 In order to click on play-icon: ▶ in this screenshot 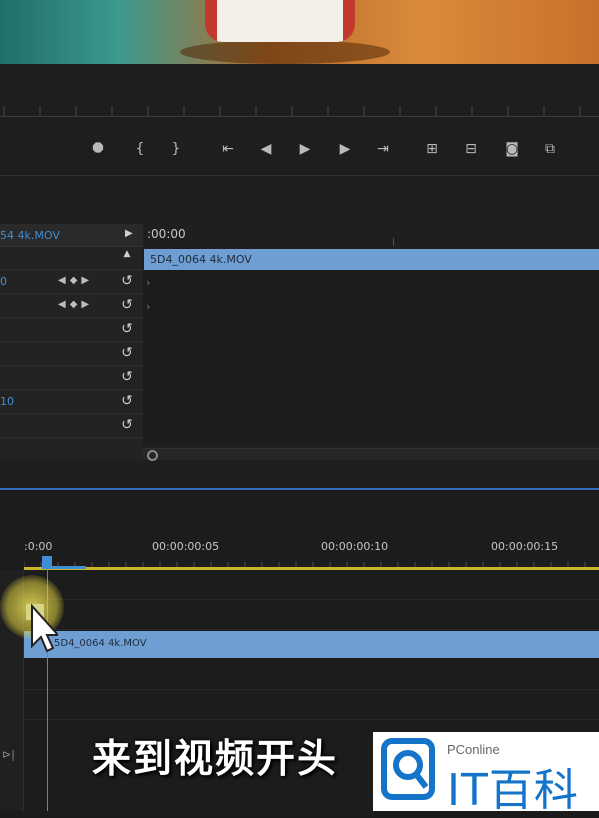, I will do `click(305, 149)`.